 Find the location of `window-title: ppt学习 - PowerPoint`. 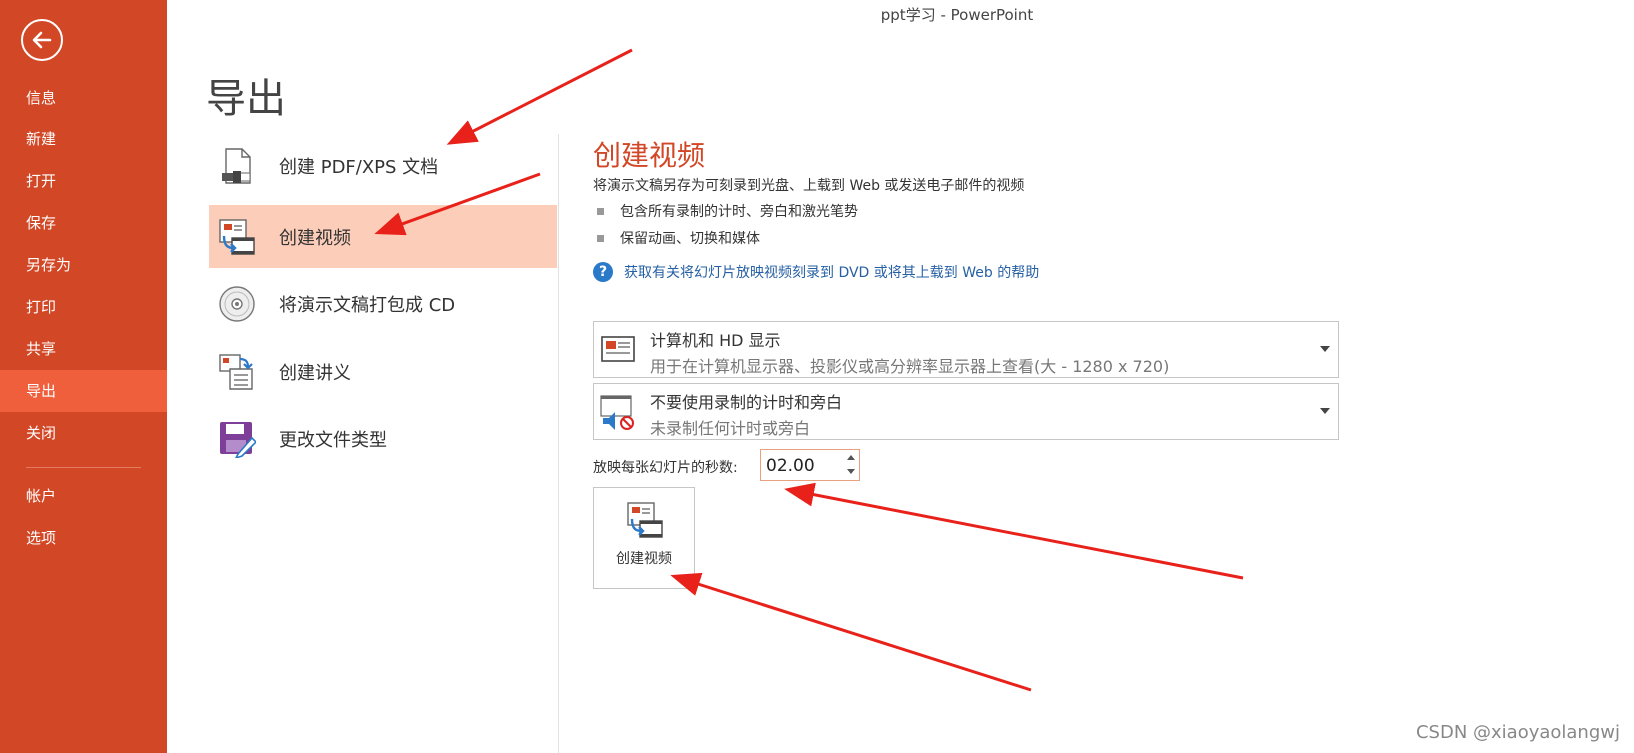

window-title: ppt学习 - PowerPoint is located at coordinates (957, 15).